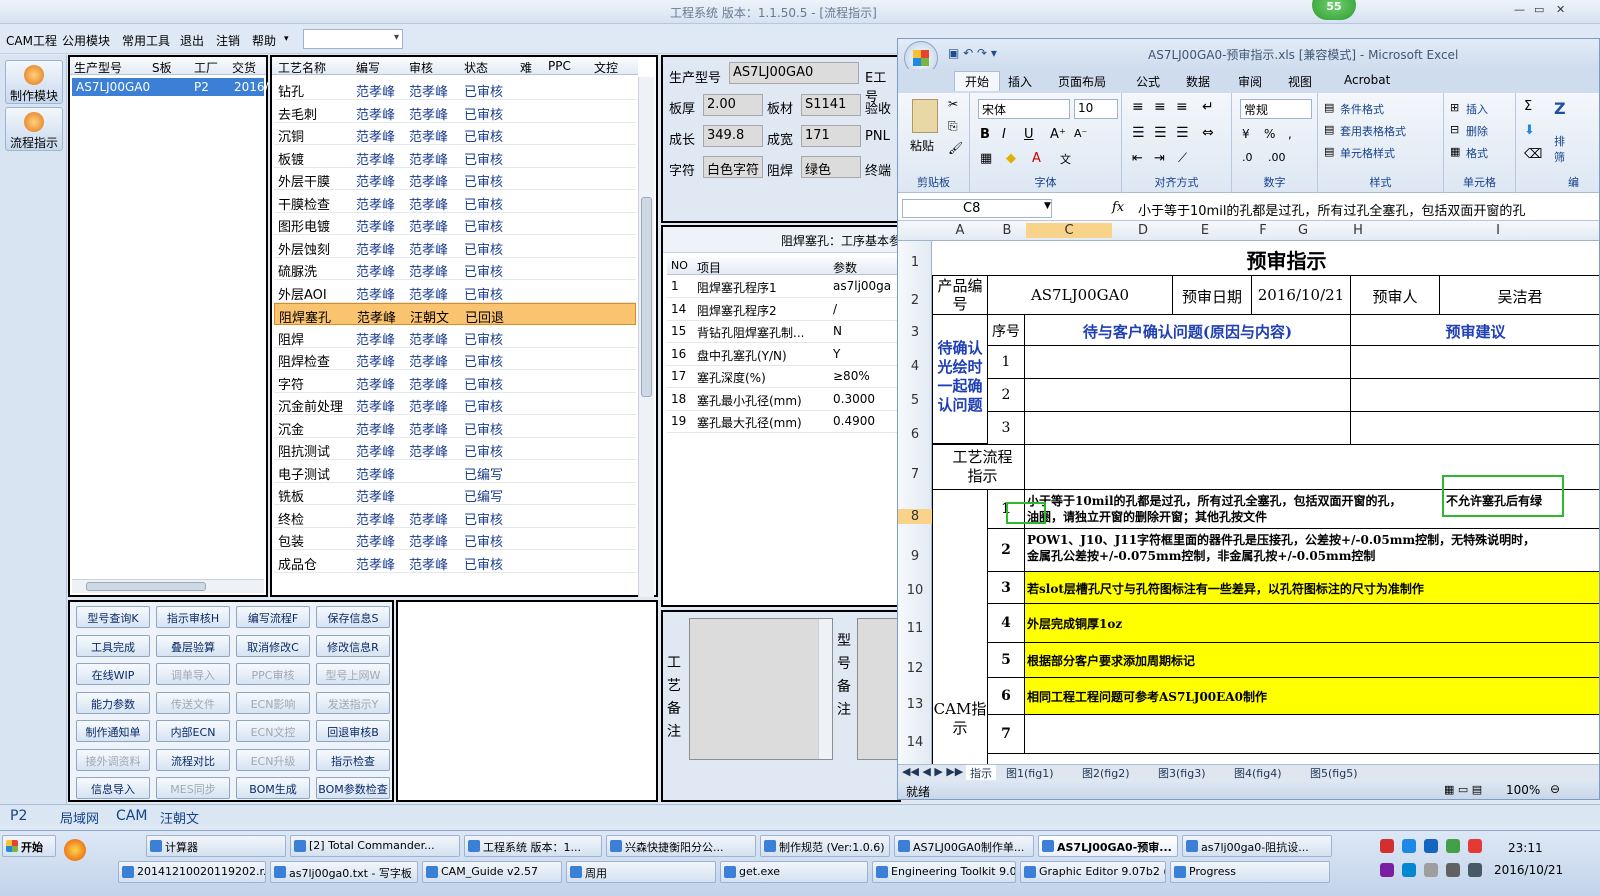 The height and width of the screenshot is (896, 1600). Describe the element at coordinates (1523, 790) in the screenshot. I see `zoom-level: 100%` at that location.